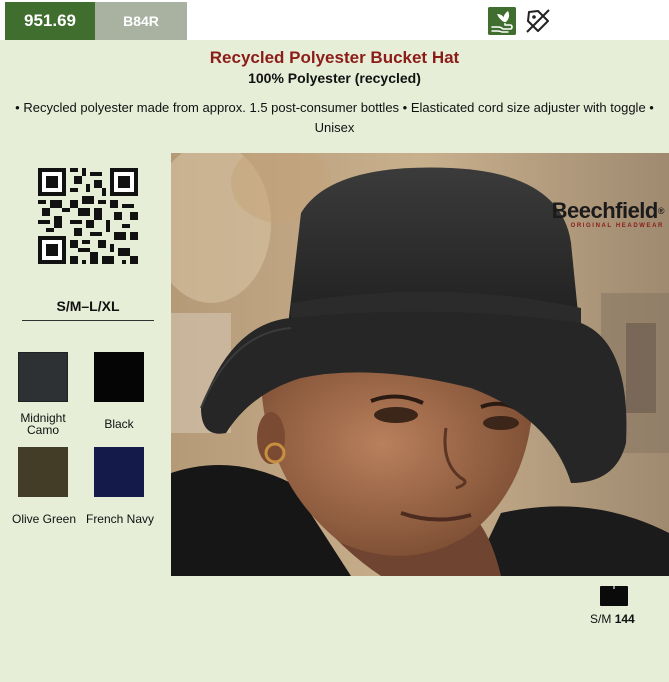  Describe the element at coordinates (119, 424) in the screenshot. I see `swatch-label-black: Black` at that location.